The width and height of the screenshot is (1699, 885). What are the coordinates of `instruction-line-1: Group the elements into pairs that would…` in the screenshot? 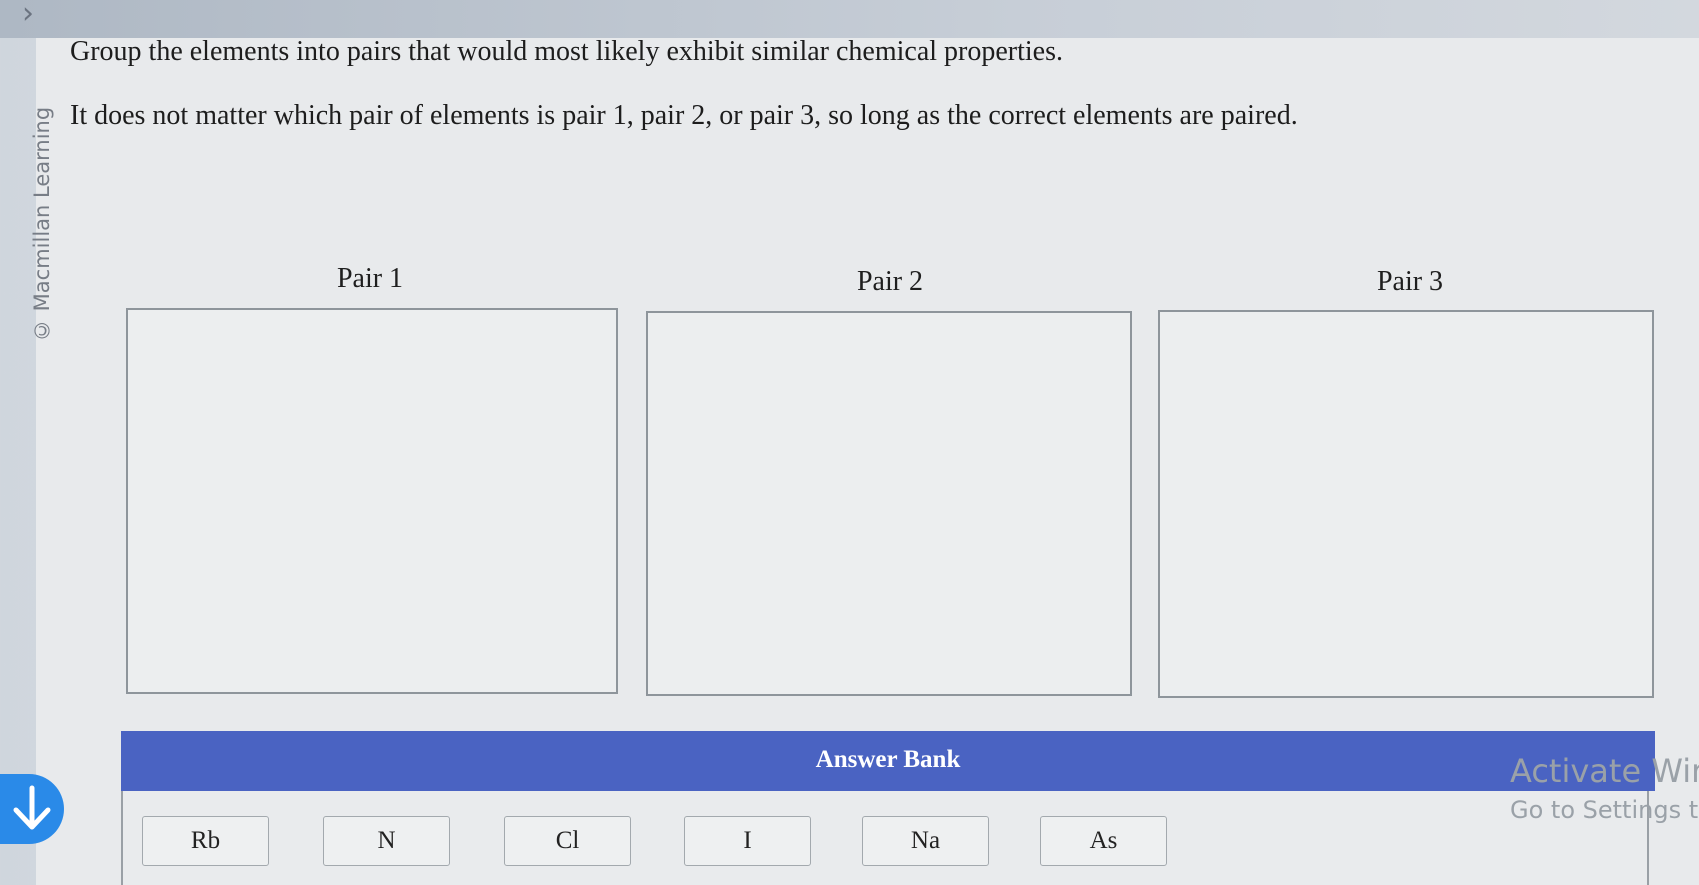 It's located at (567, 51).